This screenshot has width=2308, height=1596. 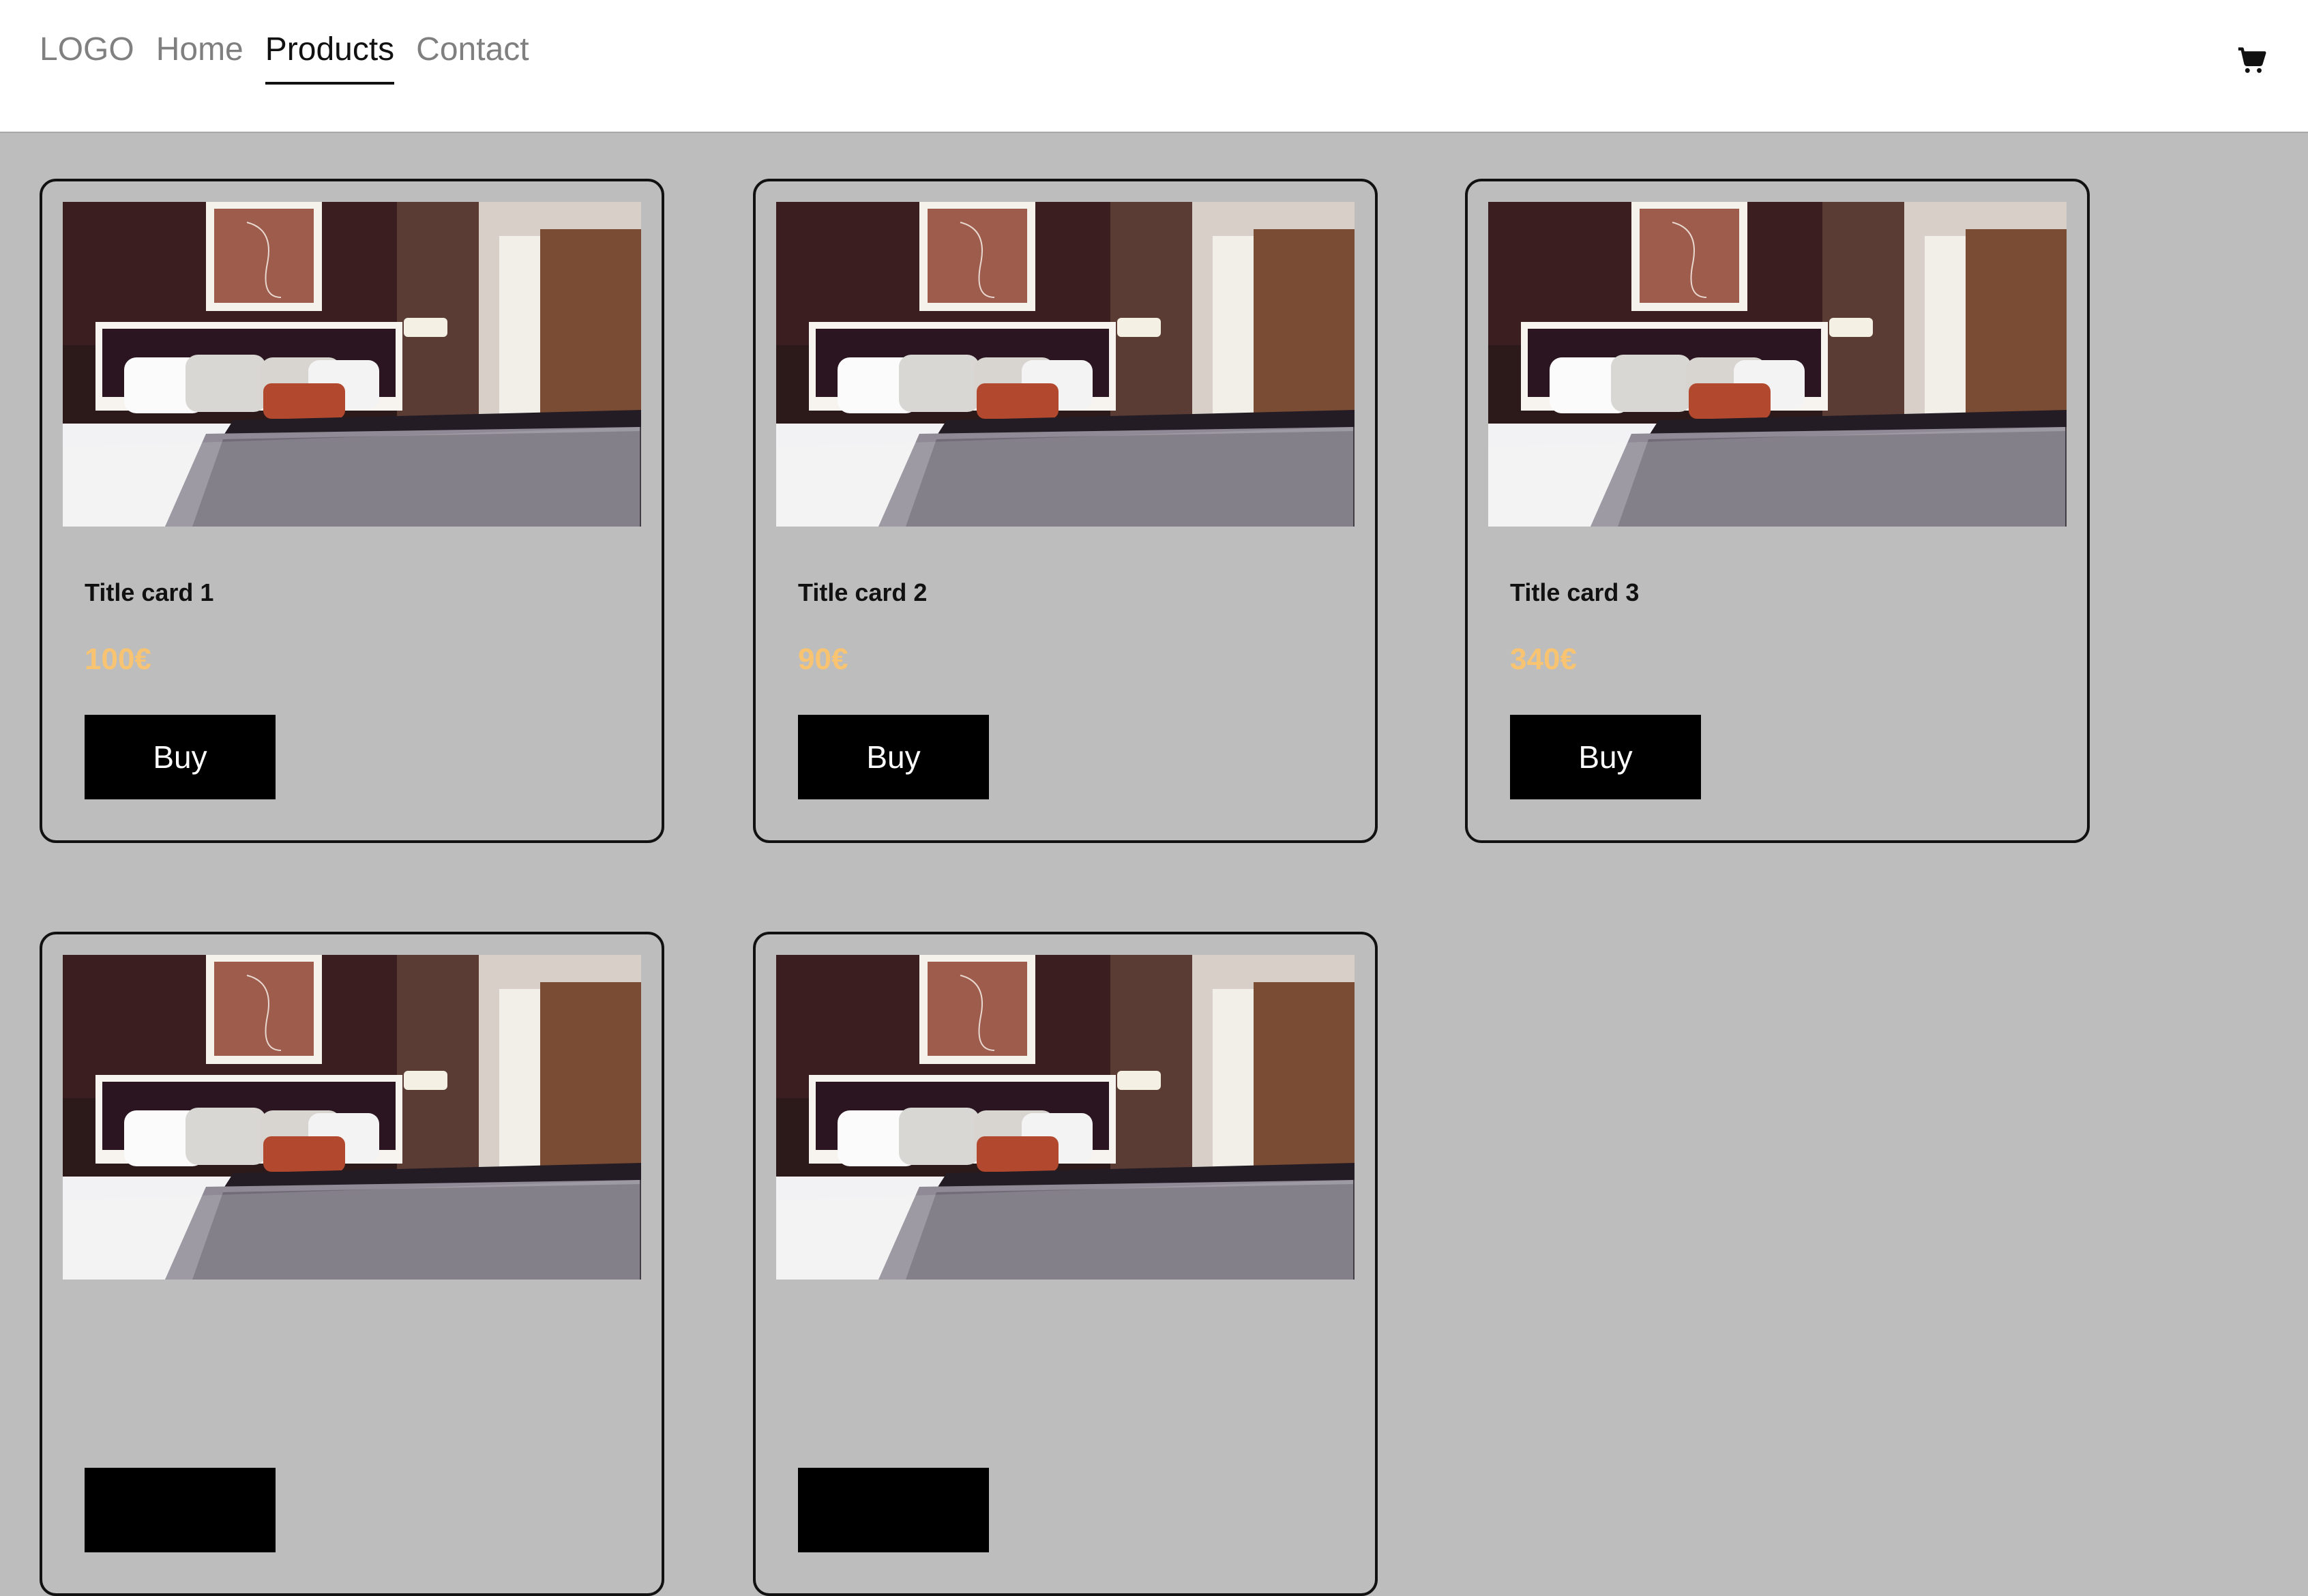 I want to click on logo: LOGO, so click(x=87, y=55).